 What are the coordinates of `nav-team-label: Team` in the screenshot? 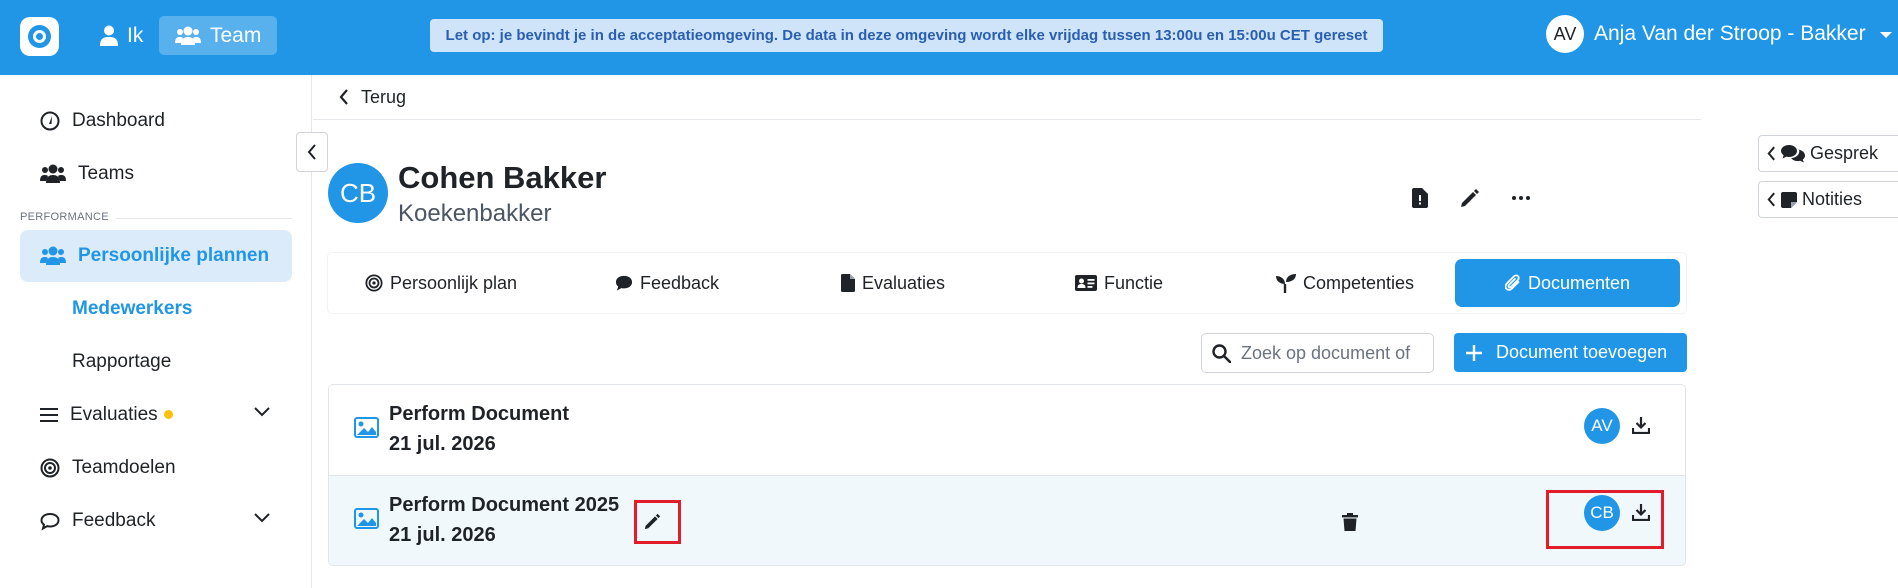 It's located at (236, 35).